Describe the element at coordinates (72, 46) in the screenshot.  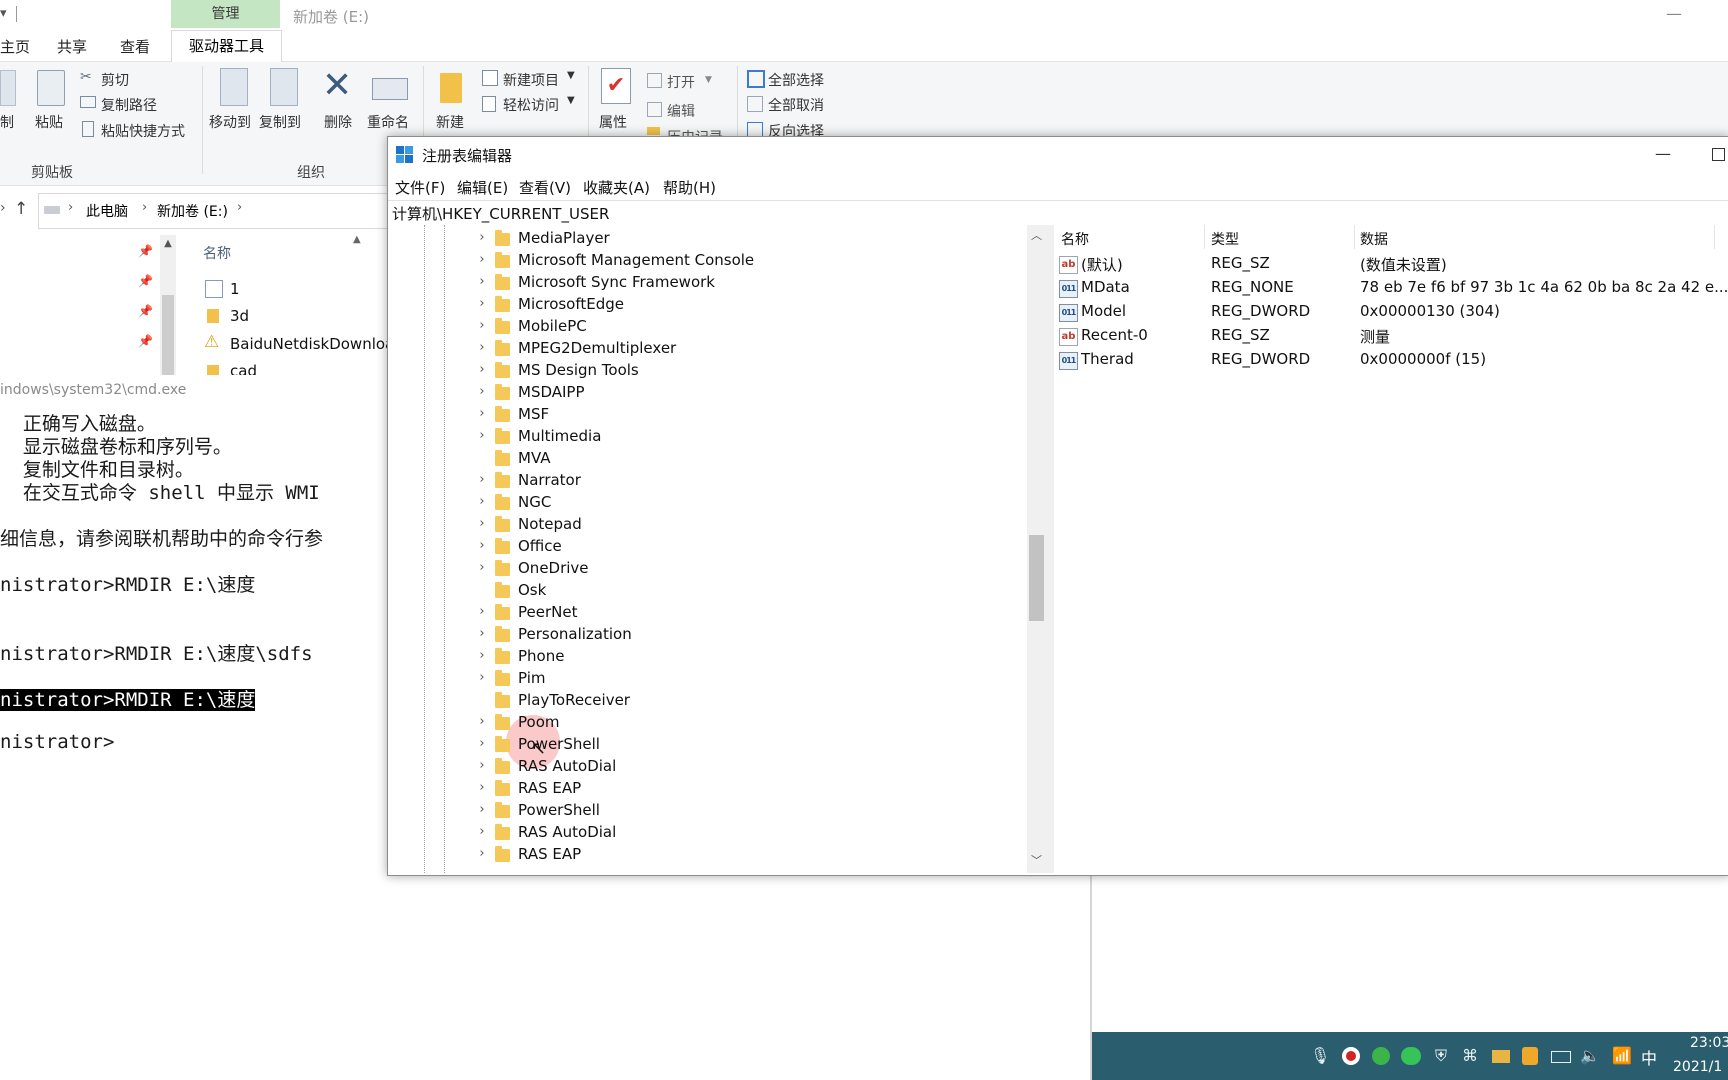
I see `tab-share: 共享` at that location.